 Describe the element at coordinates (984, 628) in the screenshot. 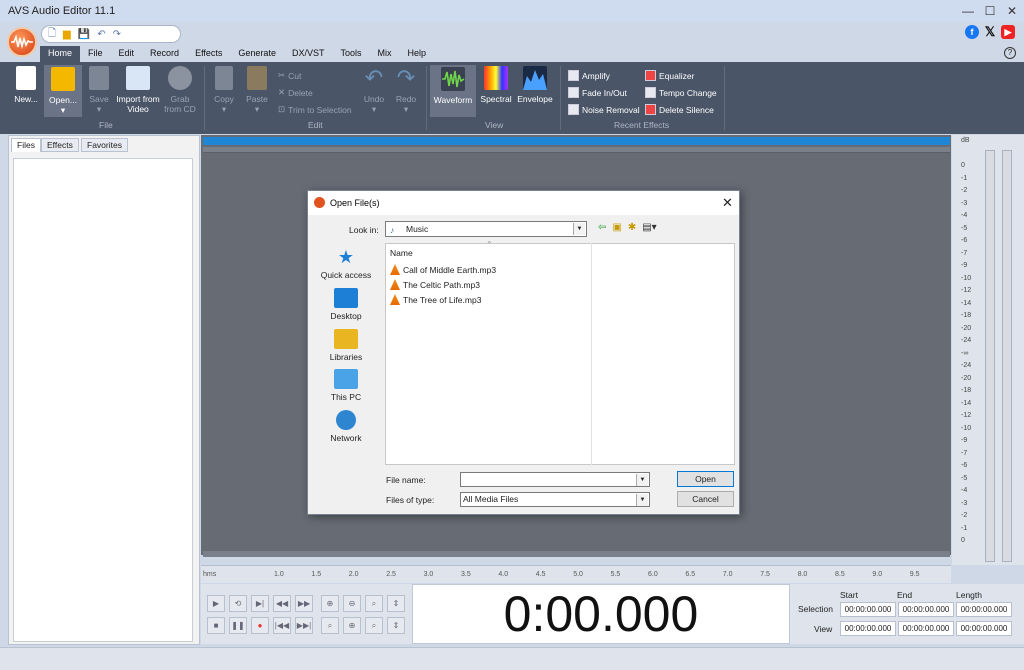

I see `view-length-field: 00:00:00.000` at that location.